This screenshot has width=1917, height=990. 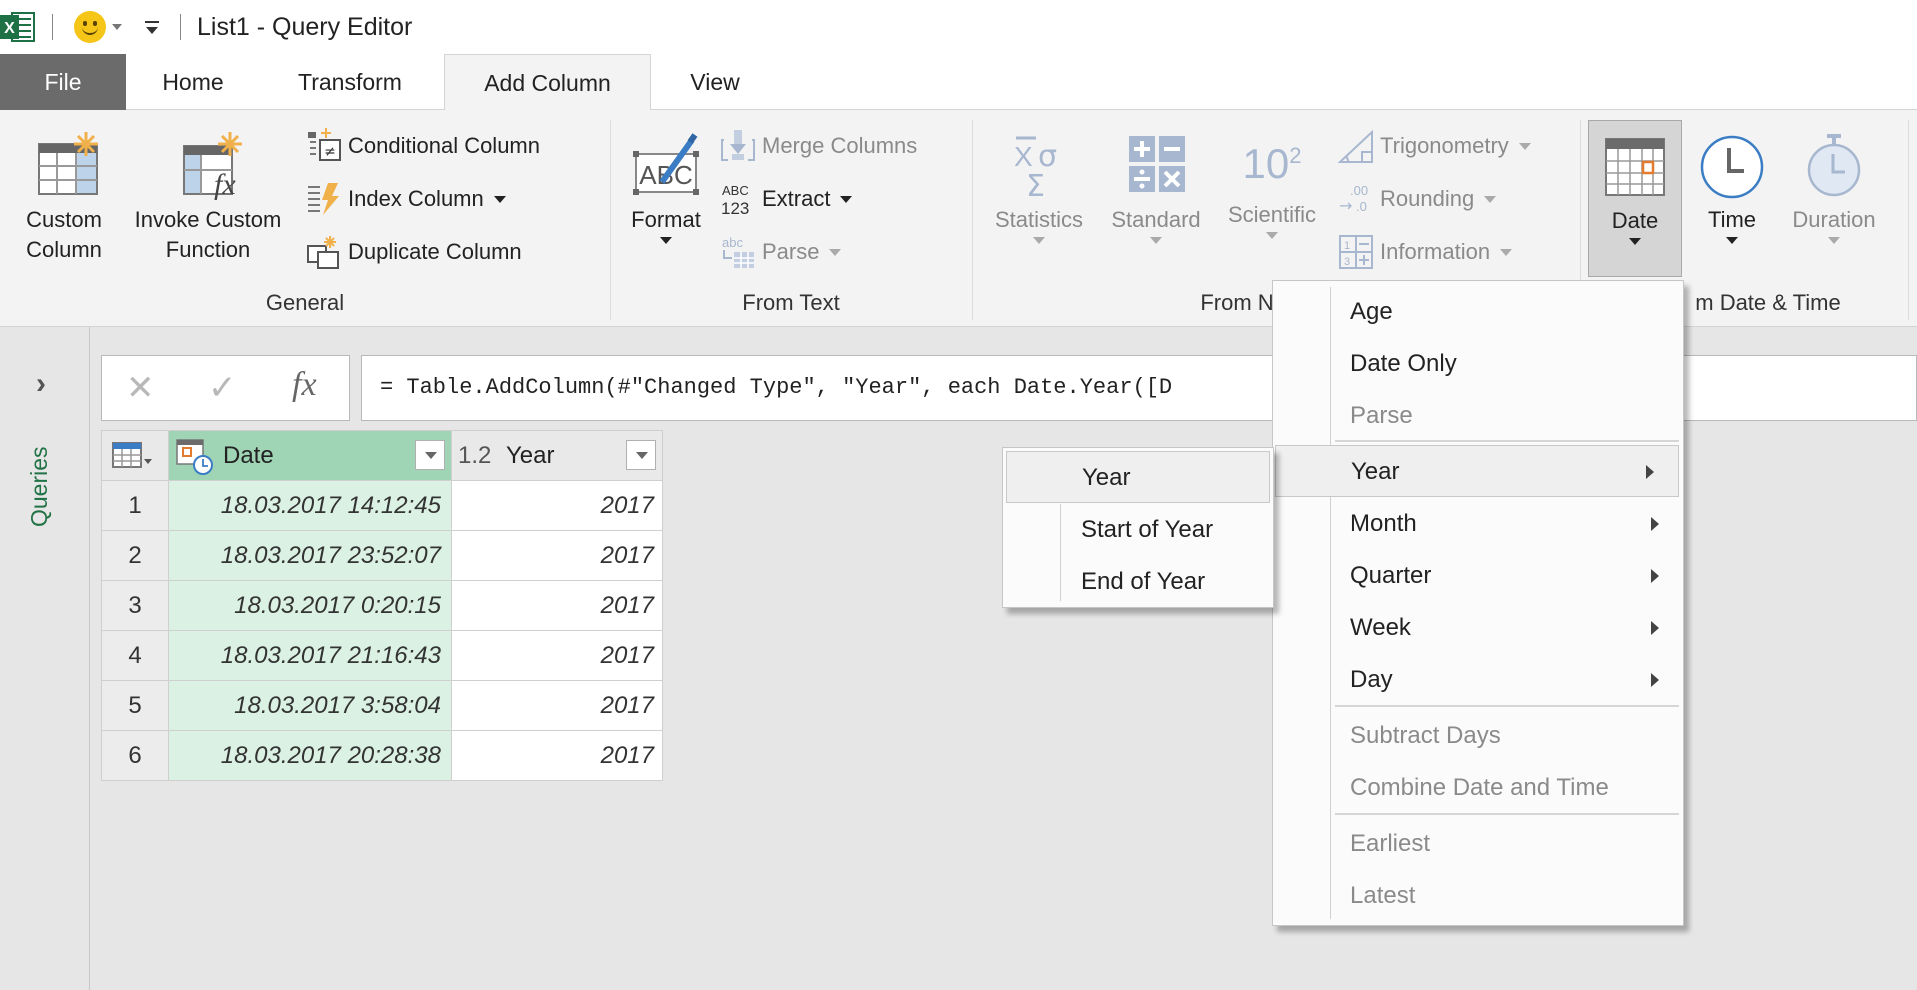 I want to click on row-number: 1, so click(x=135, y=505).